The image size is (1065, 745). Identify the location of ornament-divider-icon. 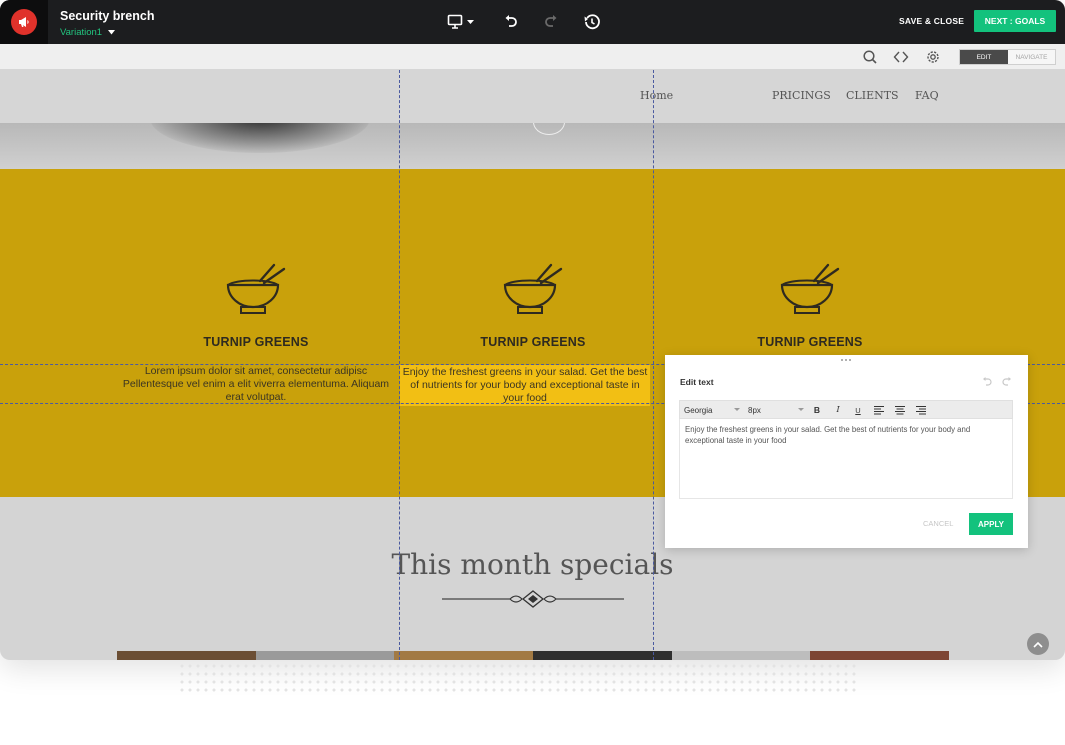
(533, 599).